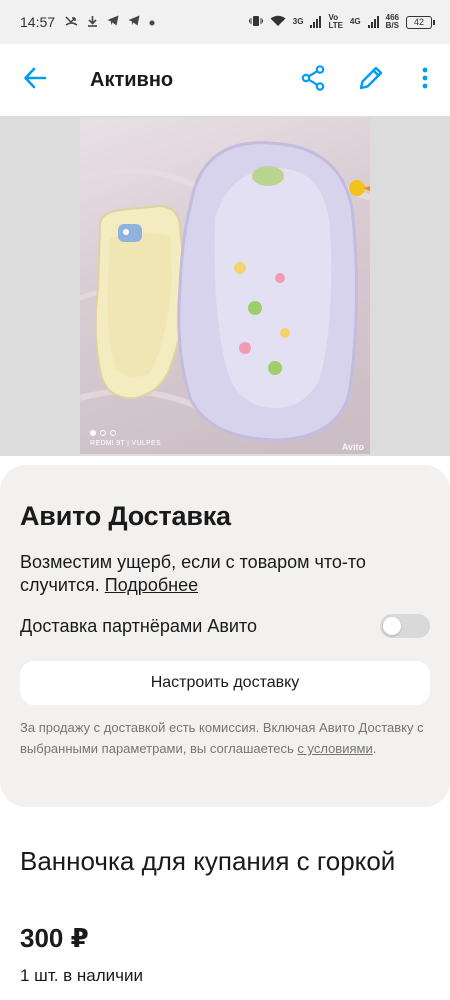  Describe the element at coordinates (132, 79) in the screenshot. I see `page-title: Активно` at that location.